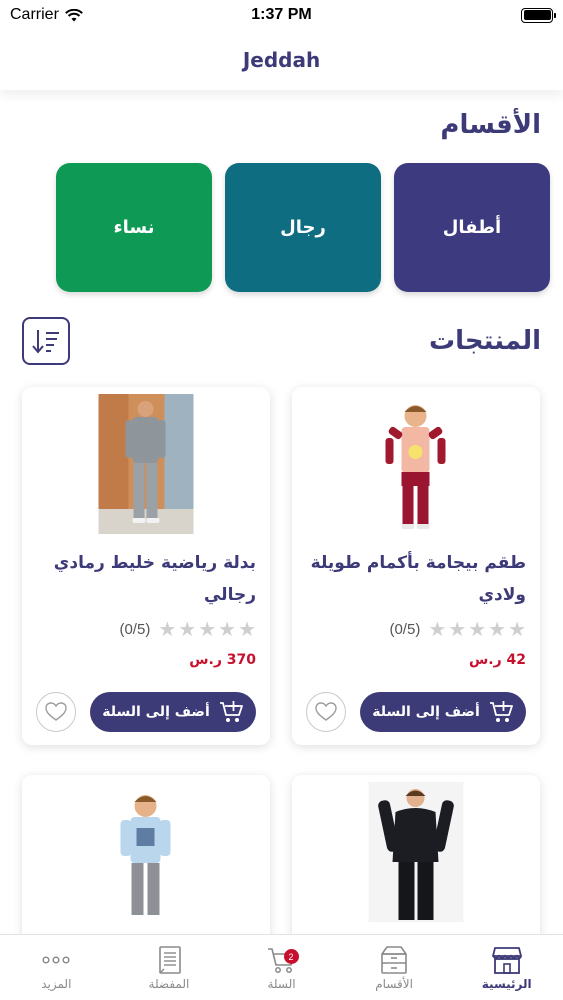 The width and height of the screenshot is (563, 1000). I want to click on tab-cart: 2 السلة, so click(281, 967).